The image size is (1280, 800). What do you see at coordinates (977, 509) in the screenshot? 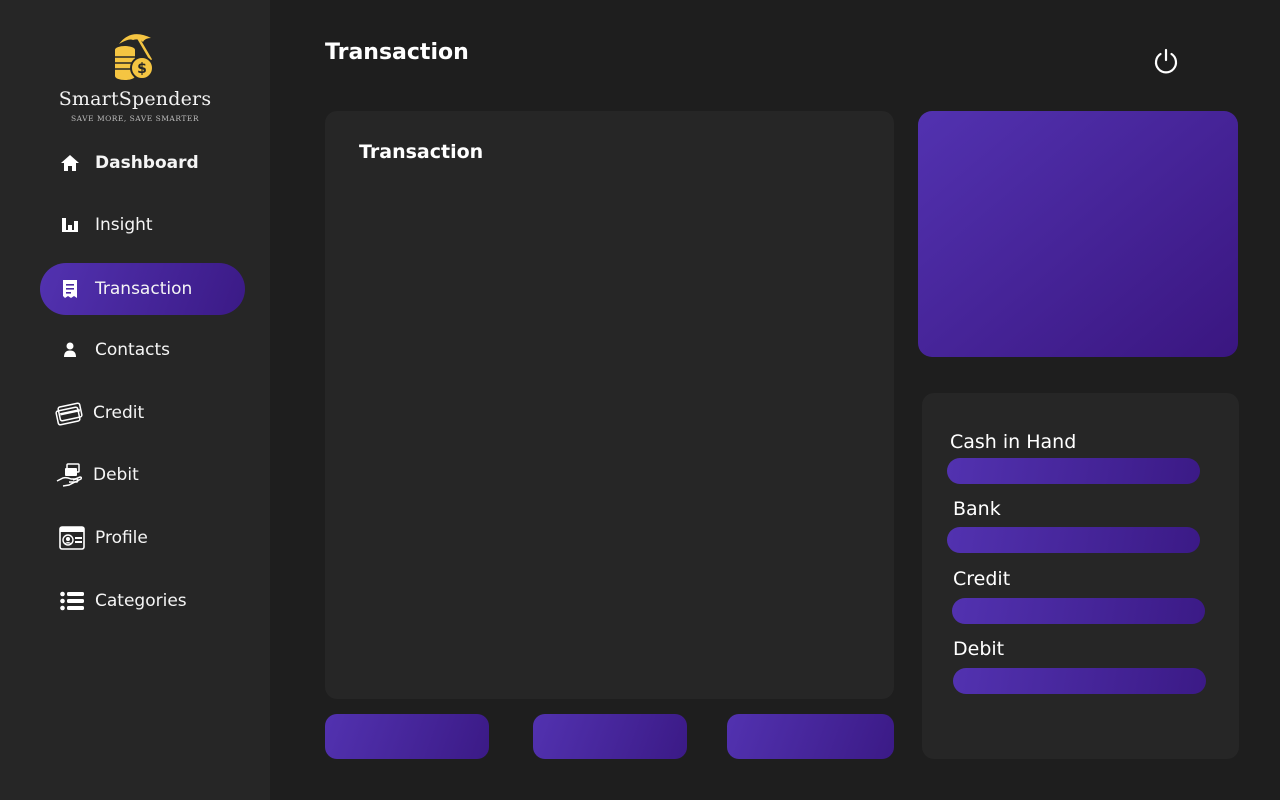
I see `balance-label-bank: Bank` at bounding box center [977, 509].